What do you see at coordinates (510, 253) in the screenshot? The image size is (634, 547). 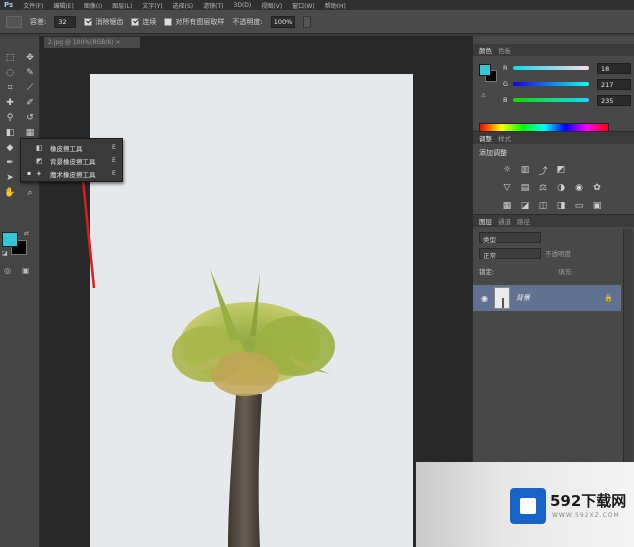 I see `blend-mode-dropdown: 正常` at bounding box center [510, 253].